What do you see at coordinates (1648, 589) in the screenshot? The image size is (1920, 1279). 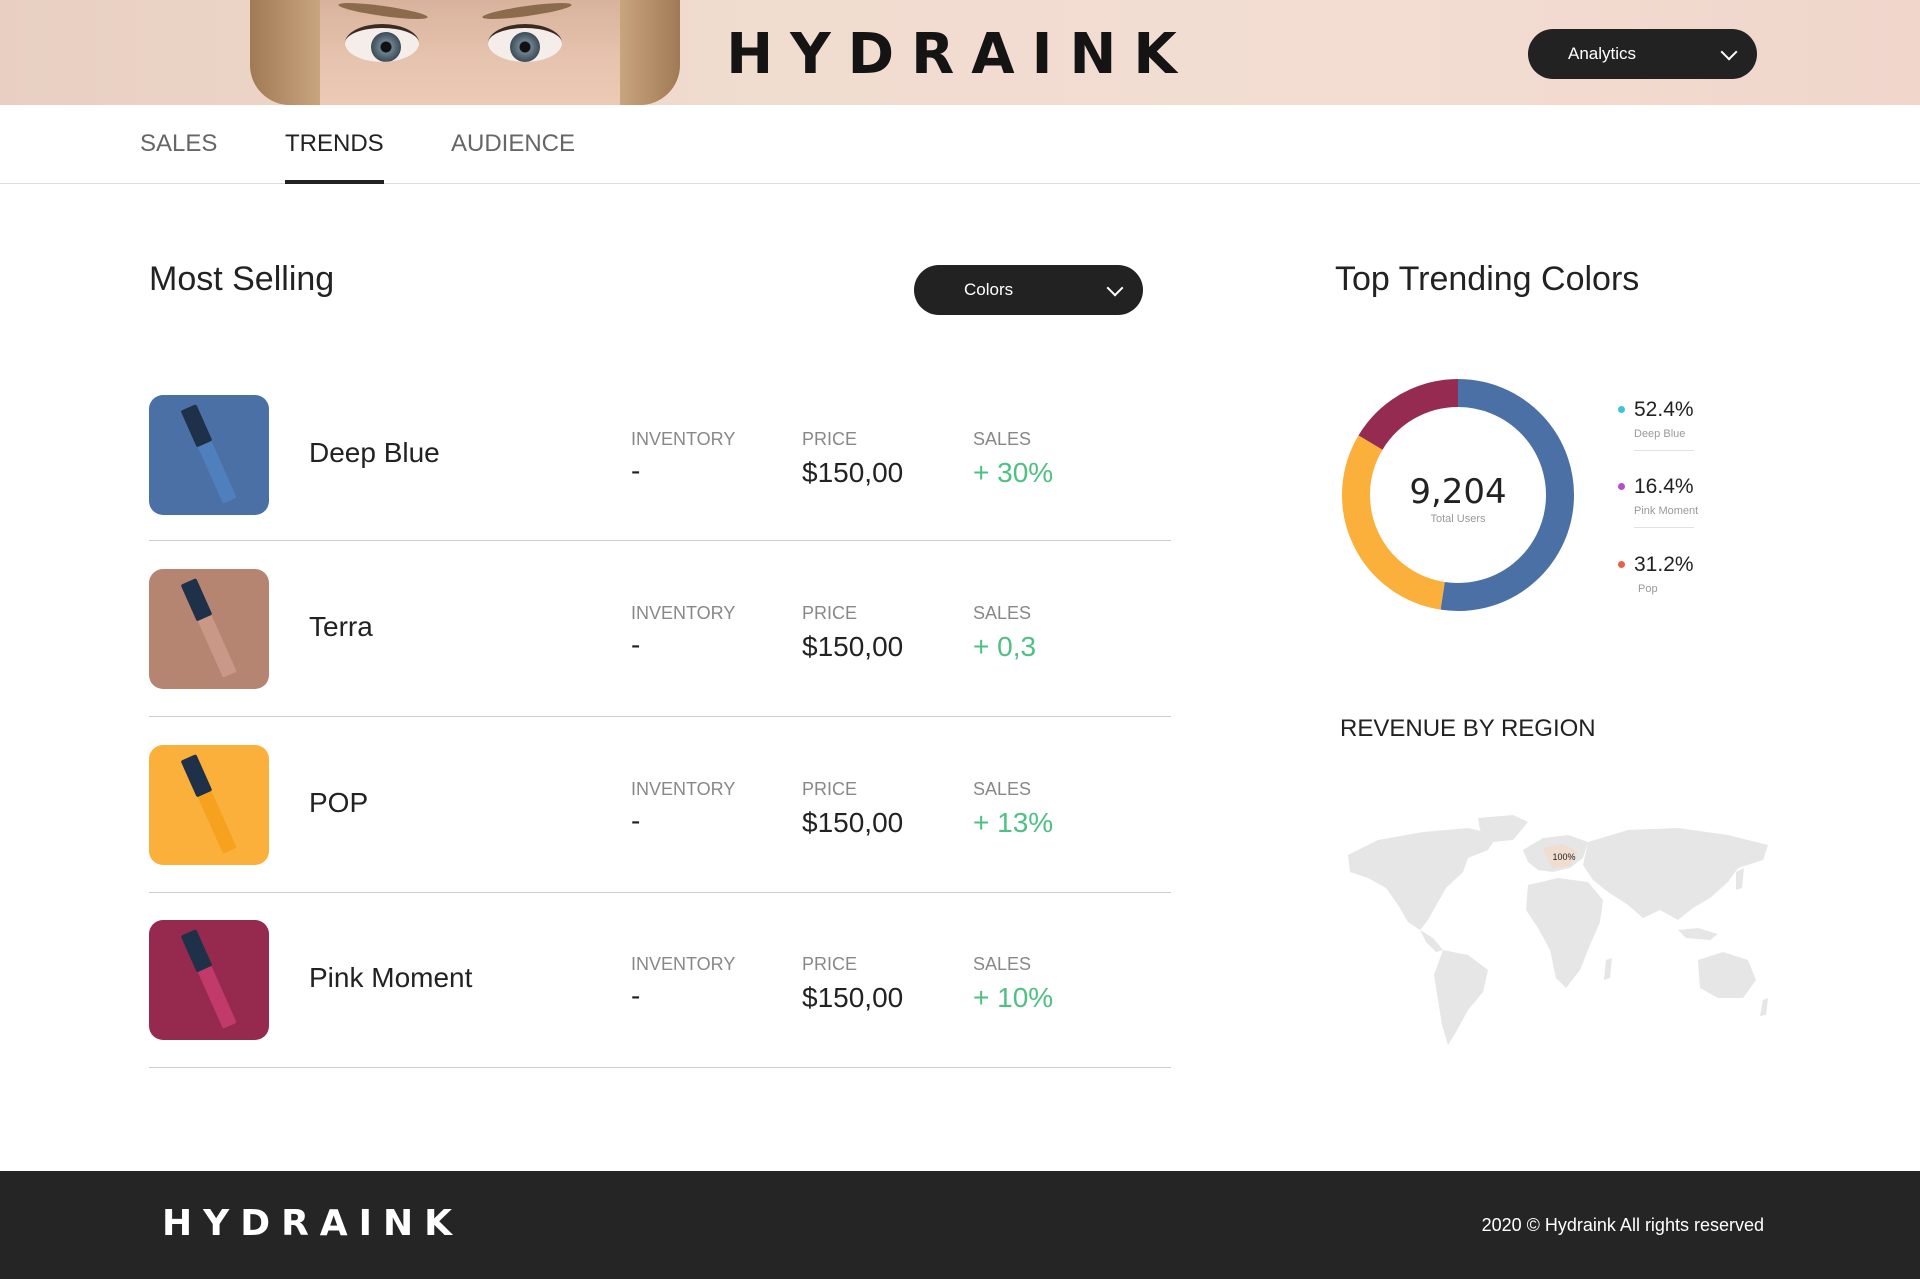 I see `legend-name: Pop` at bounding box center [1648, 589].